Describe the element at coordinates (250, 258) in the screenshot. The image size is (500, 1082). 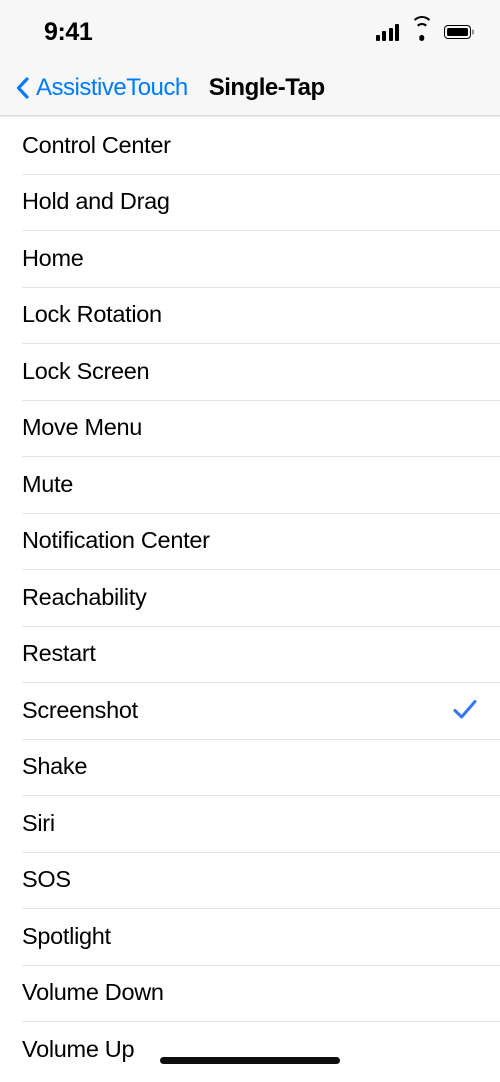
I see `list-item: Home` at that location.